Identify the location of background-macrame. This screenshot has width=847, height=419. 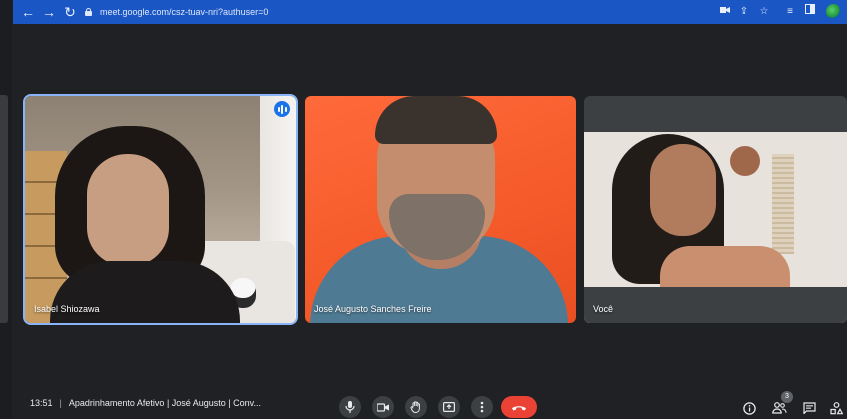
(783, 204).